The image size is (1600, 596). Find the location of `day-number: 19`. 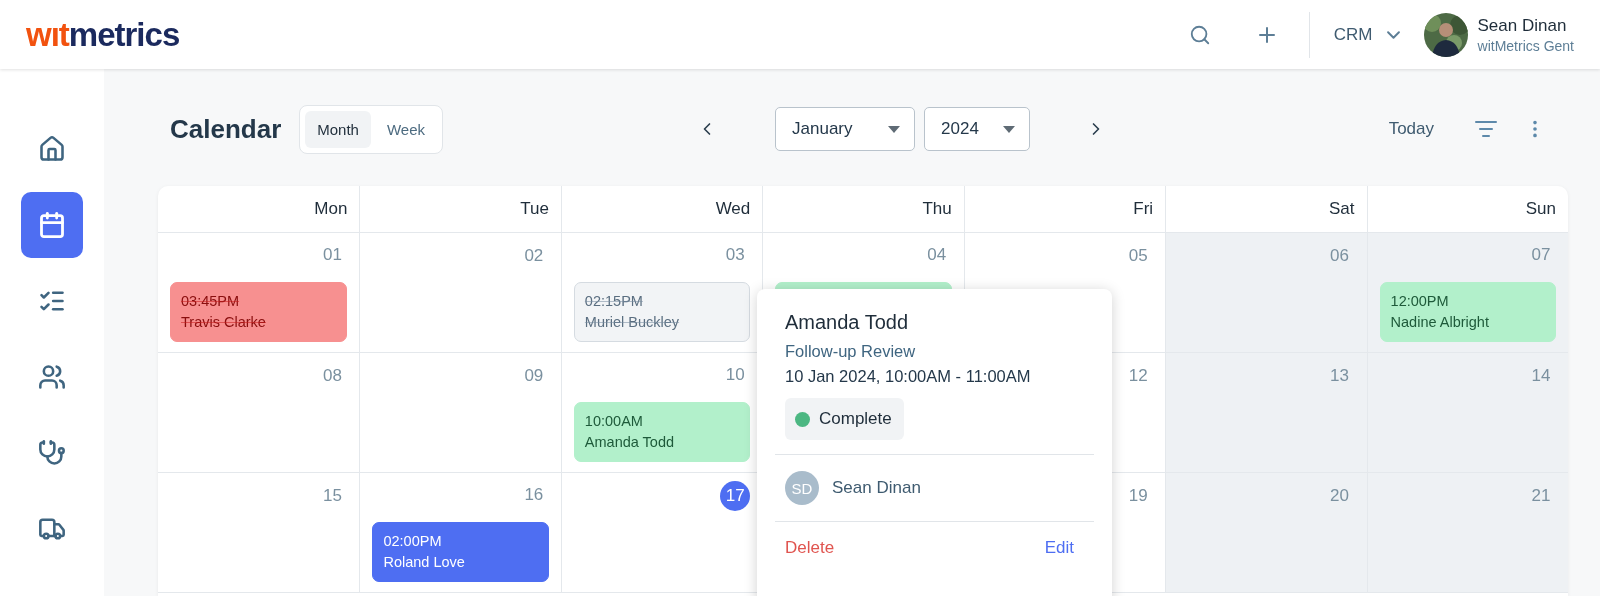

day-number: 19 is located at coordinates (1138, 496).